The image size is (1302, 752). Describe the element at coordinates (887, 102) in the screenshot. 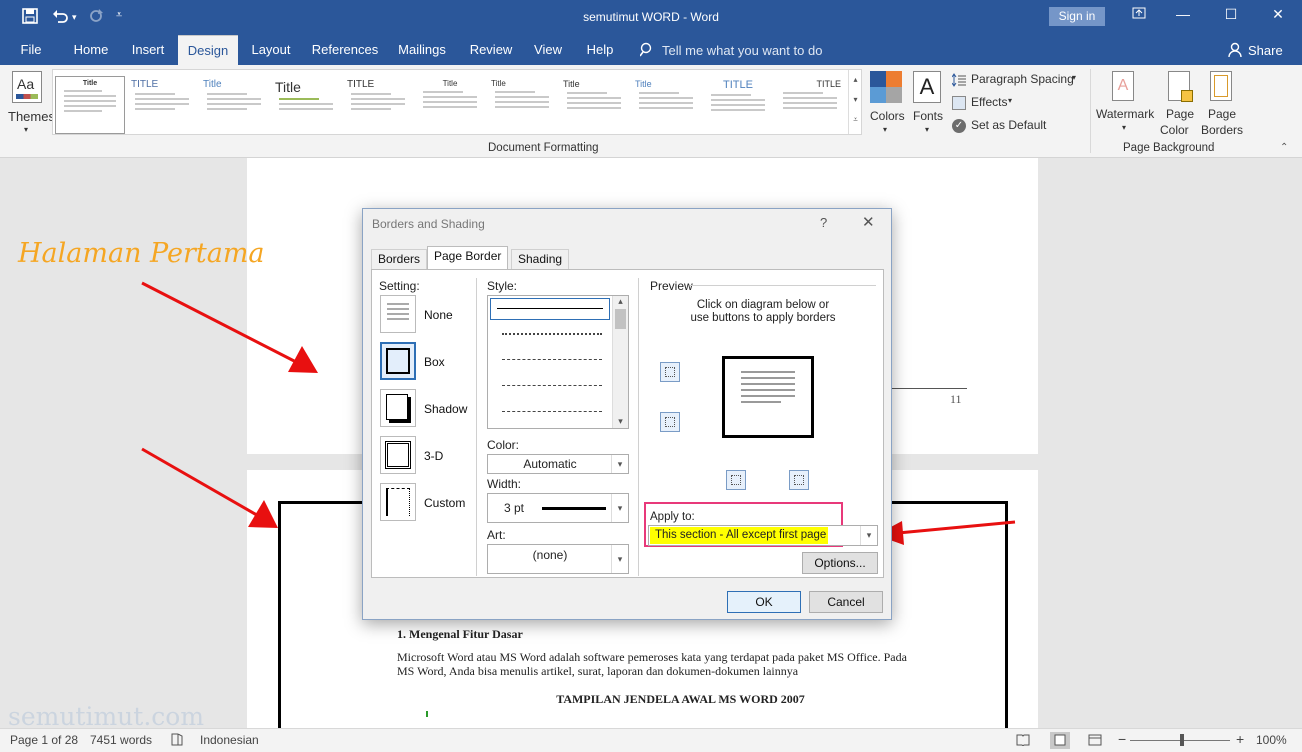

I see `colors-button: Colors ▾` at that location.